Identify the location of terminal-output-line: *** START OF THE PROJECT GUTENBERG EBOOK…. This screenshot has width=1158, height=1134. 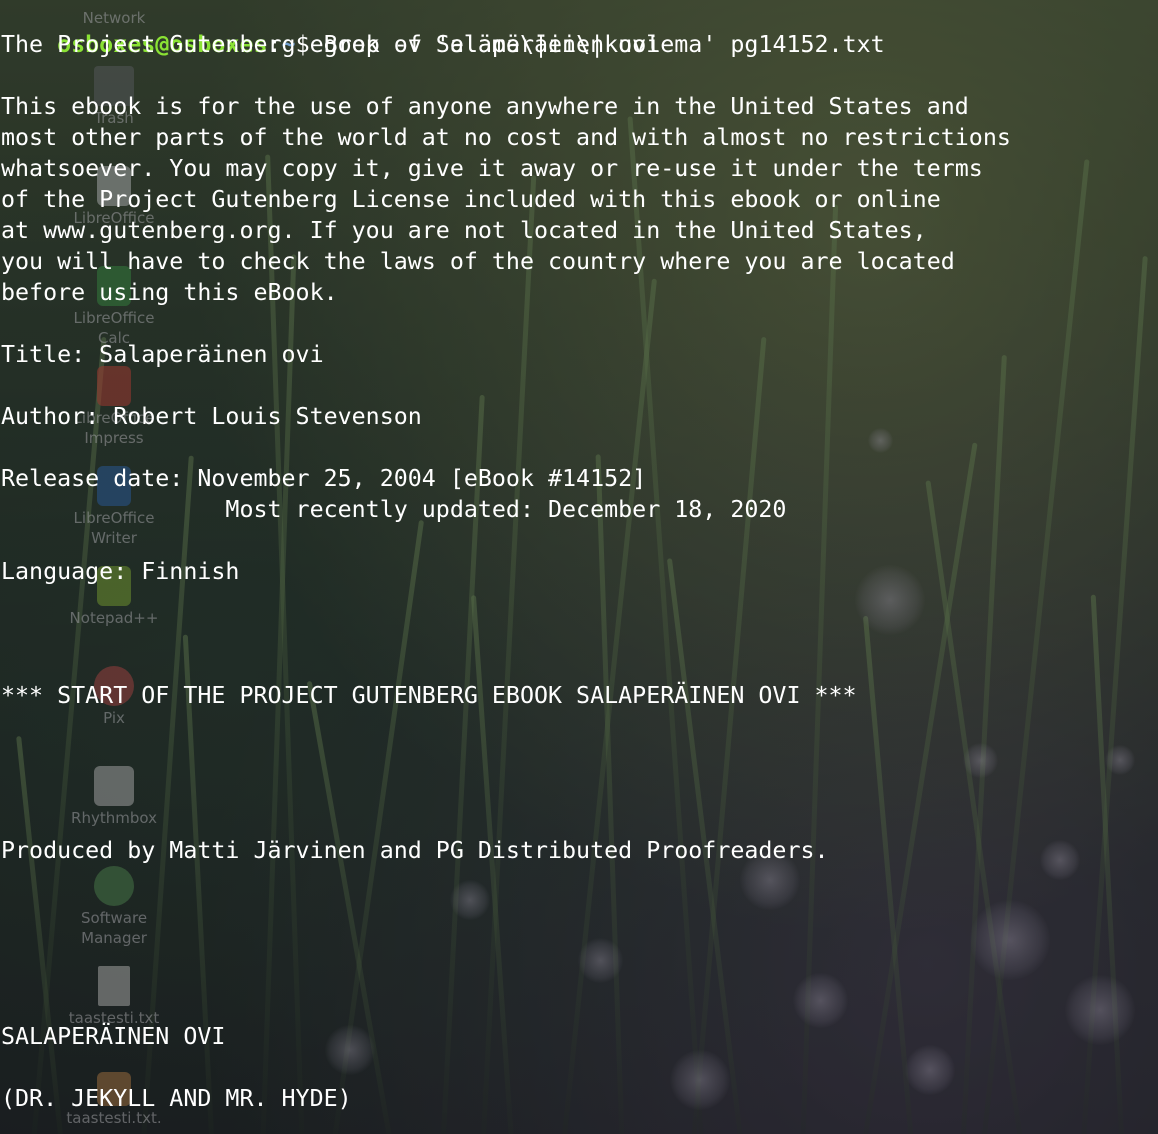
(429, 695).